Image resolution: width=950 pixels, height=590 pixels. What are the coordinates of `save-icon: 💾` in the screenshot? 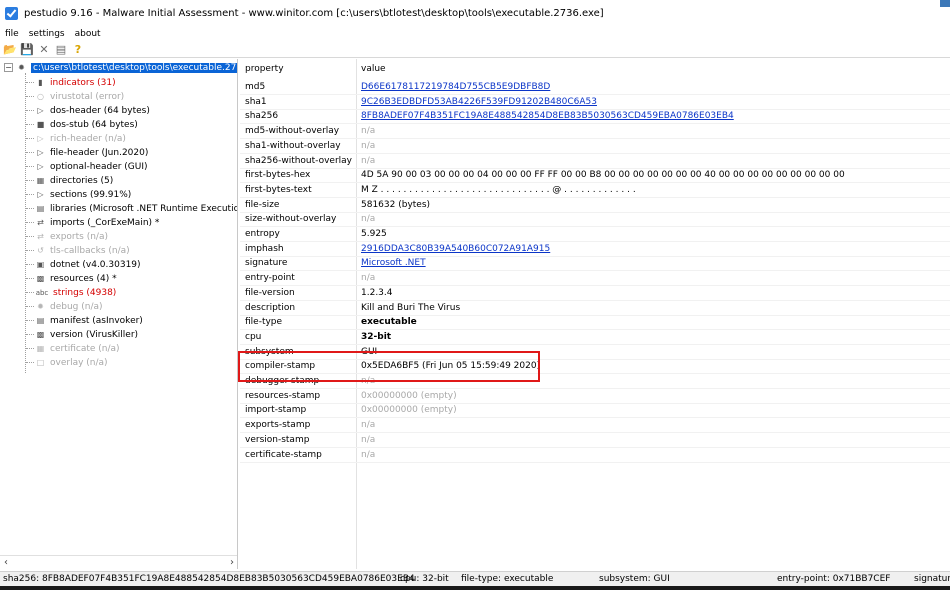 It's located at (27, 49).